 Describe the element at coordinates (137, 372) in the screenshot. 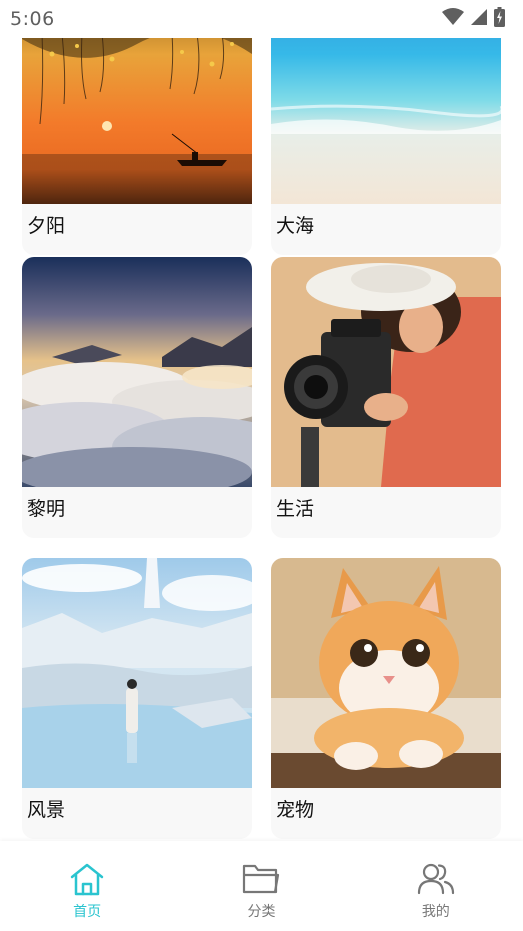

I see `dawn-image` at that location.